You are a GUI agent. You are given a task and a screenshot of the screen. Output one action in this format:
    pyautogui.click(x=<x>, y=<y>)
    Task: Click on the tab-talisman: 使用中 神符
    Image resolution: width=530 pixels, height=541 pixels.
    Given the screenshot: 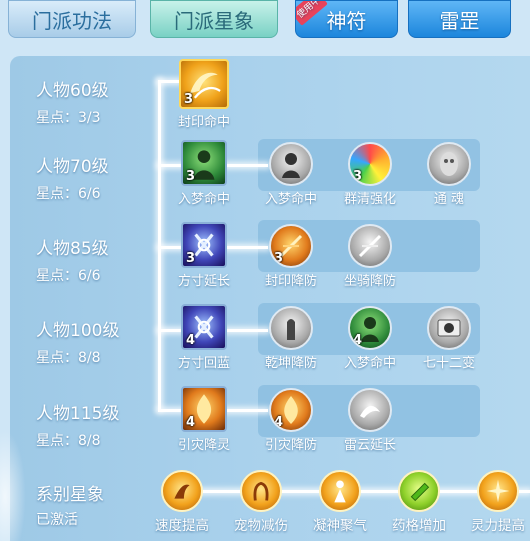 What is the action you would take?
    pyautogui.click(x=346, y=19)
    